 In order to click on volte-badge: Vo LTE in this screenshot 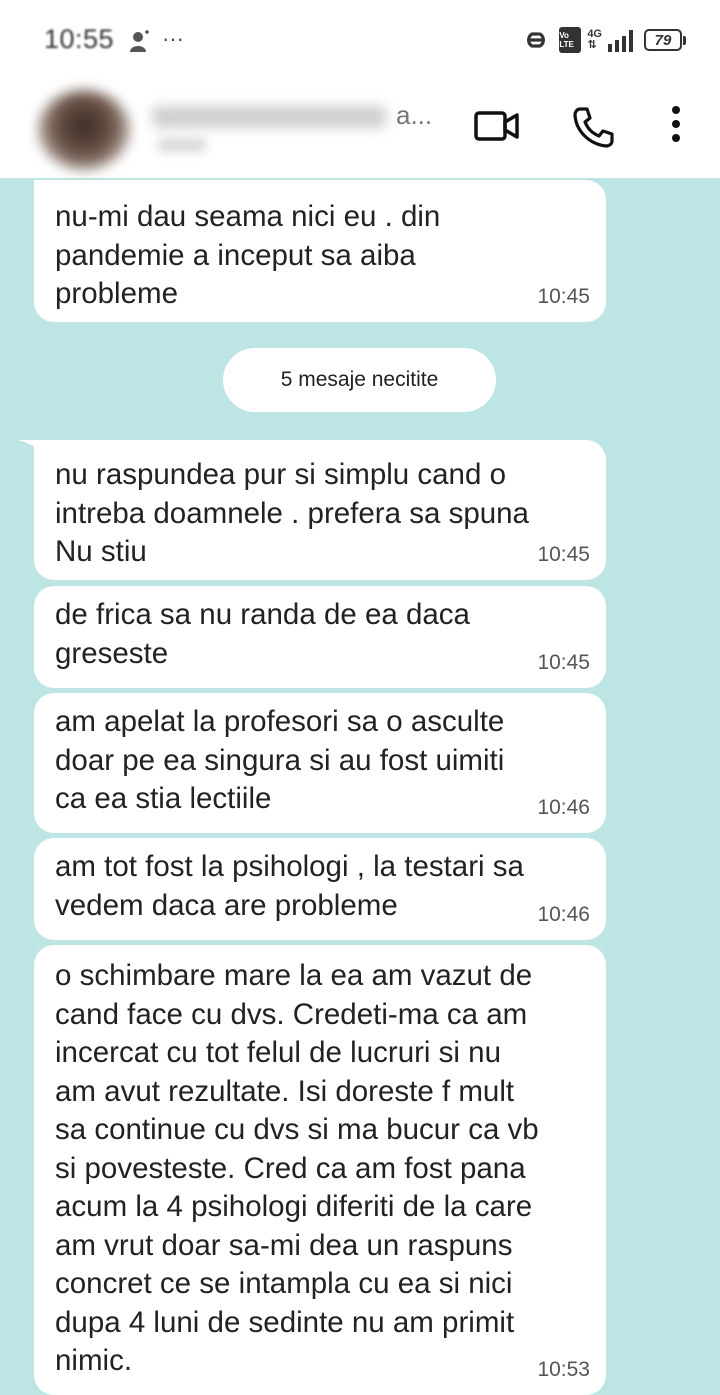, I will do `click(570, 40)`.